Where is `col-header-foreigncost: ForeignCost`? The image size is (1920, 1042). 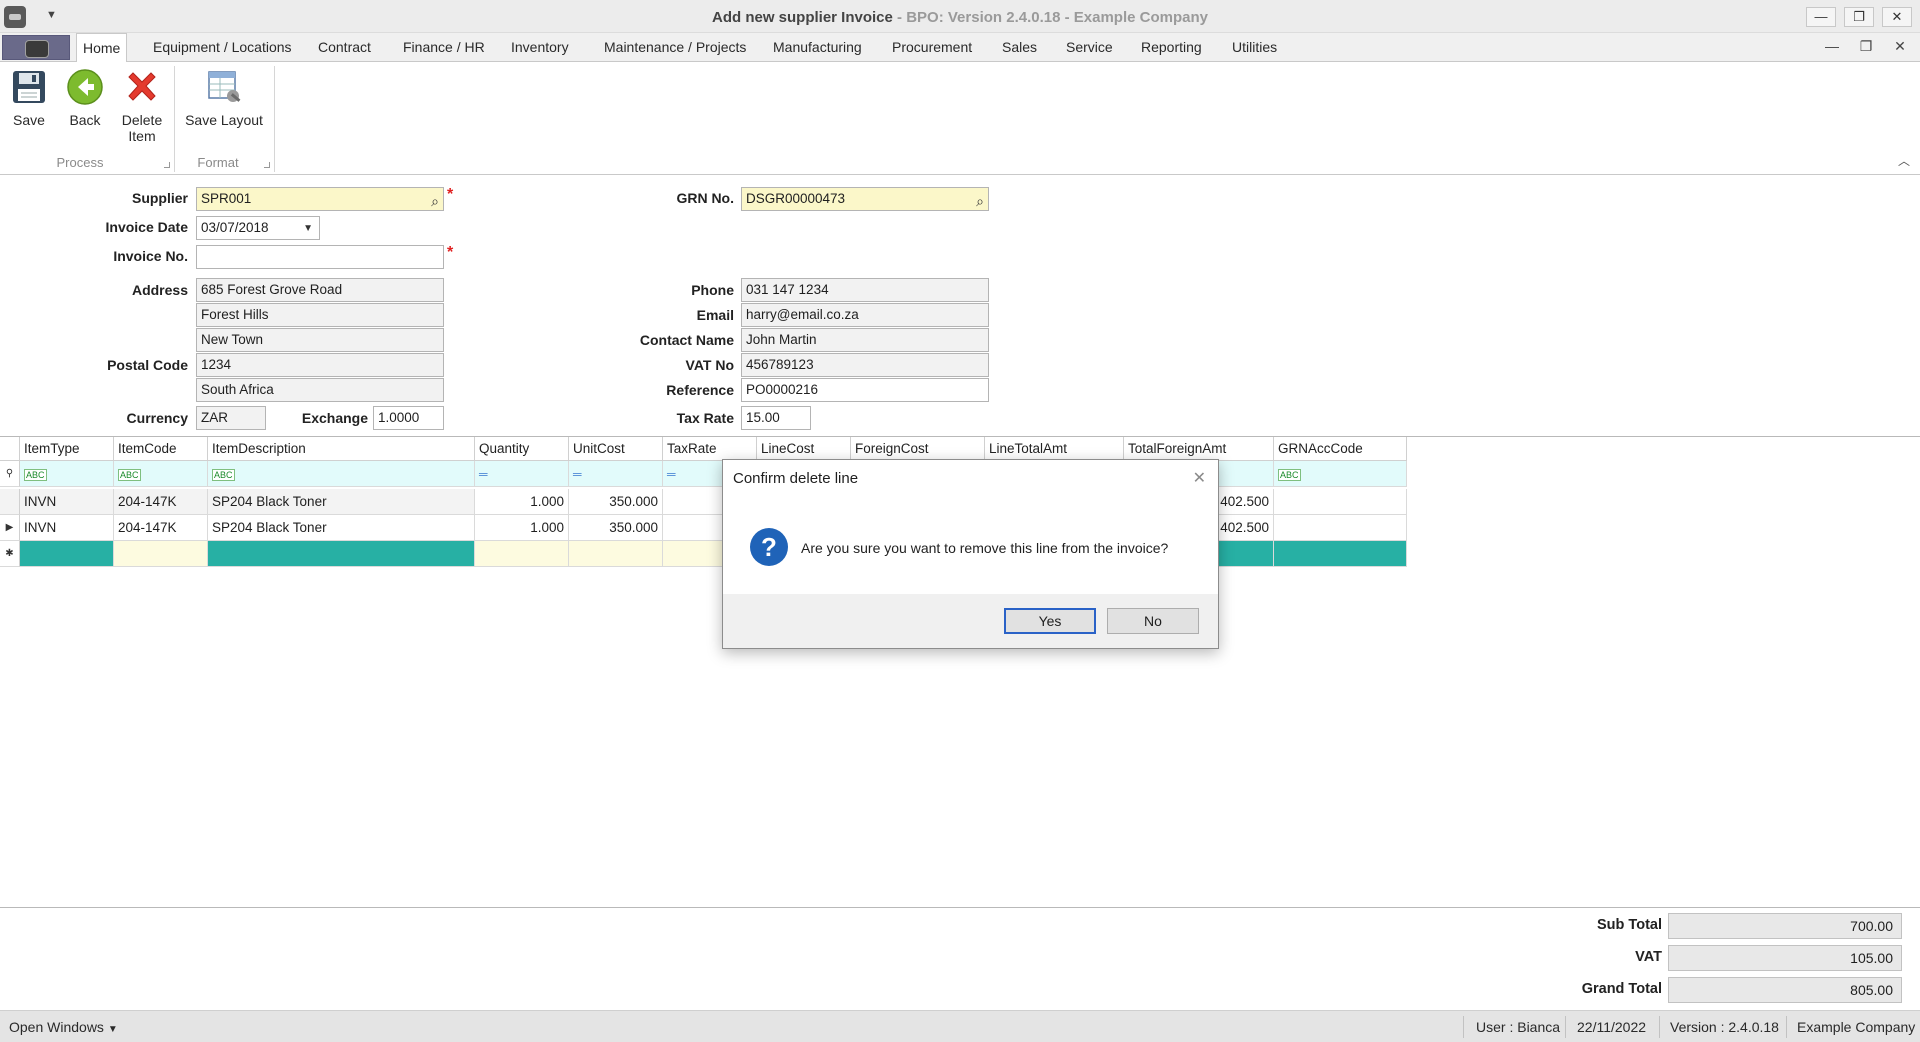 col-header-foreigncost: ForeignCost is located at coordinates (918, 449).